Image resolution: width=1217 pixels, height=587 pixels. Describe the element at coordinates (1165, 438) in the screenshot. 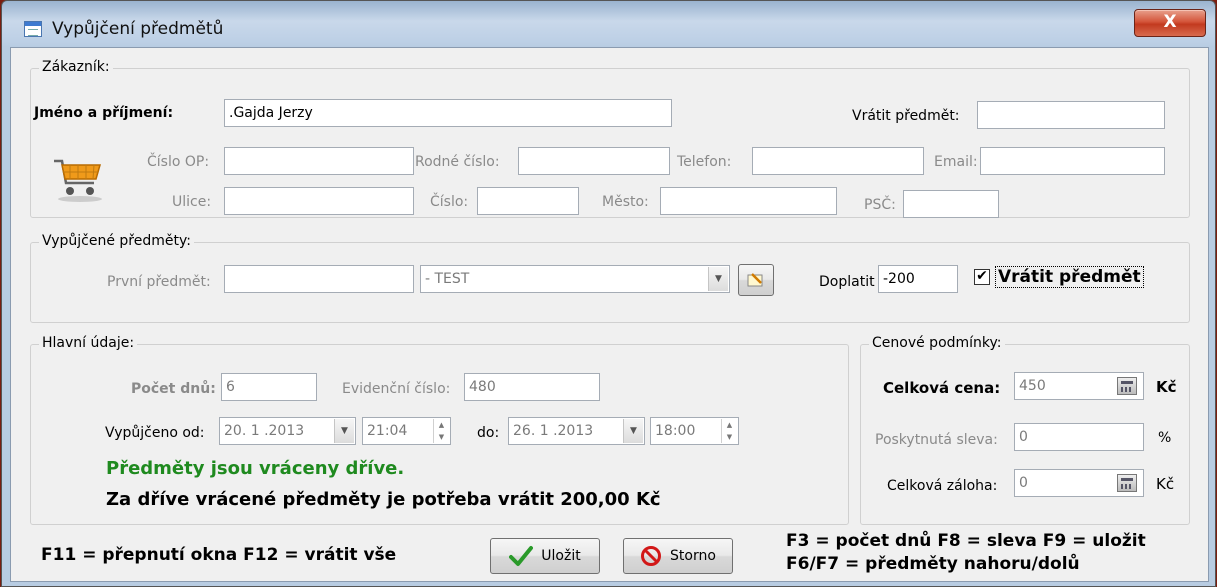

I see `discount-unit: %` at that location.